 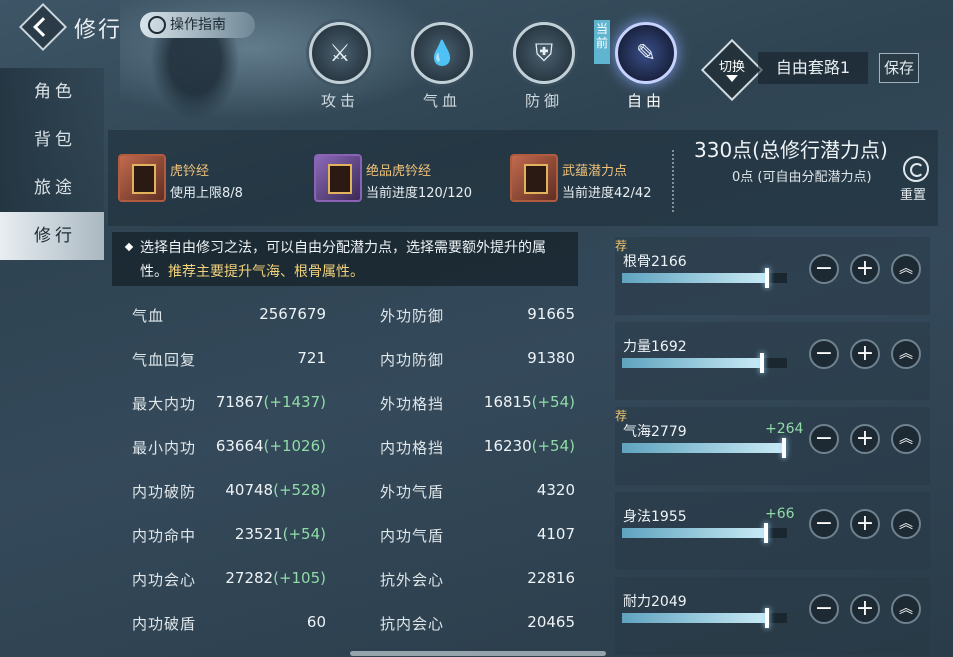 I want to click on switch-label: 切换, so click(x=731, y=67).